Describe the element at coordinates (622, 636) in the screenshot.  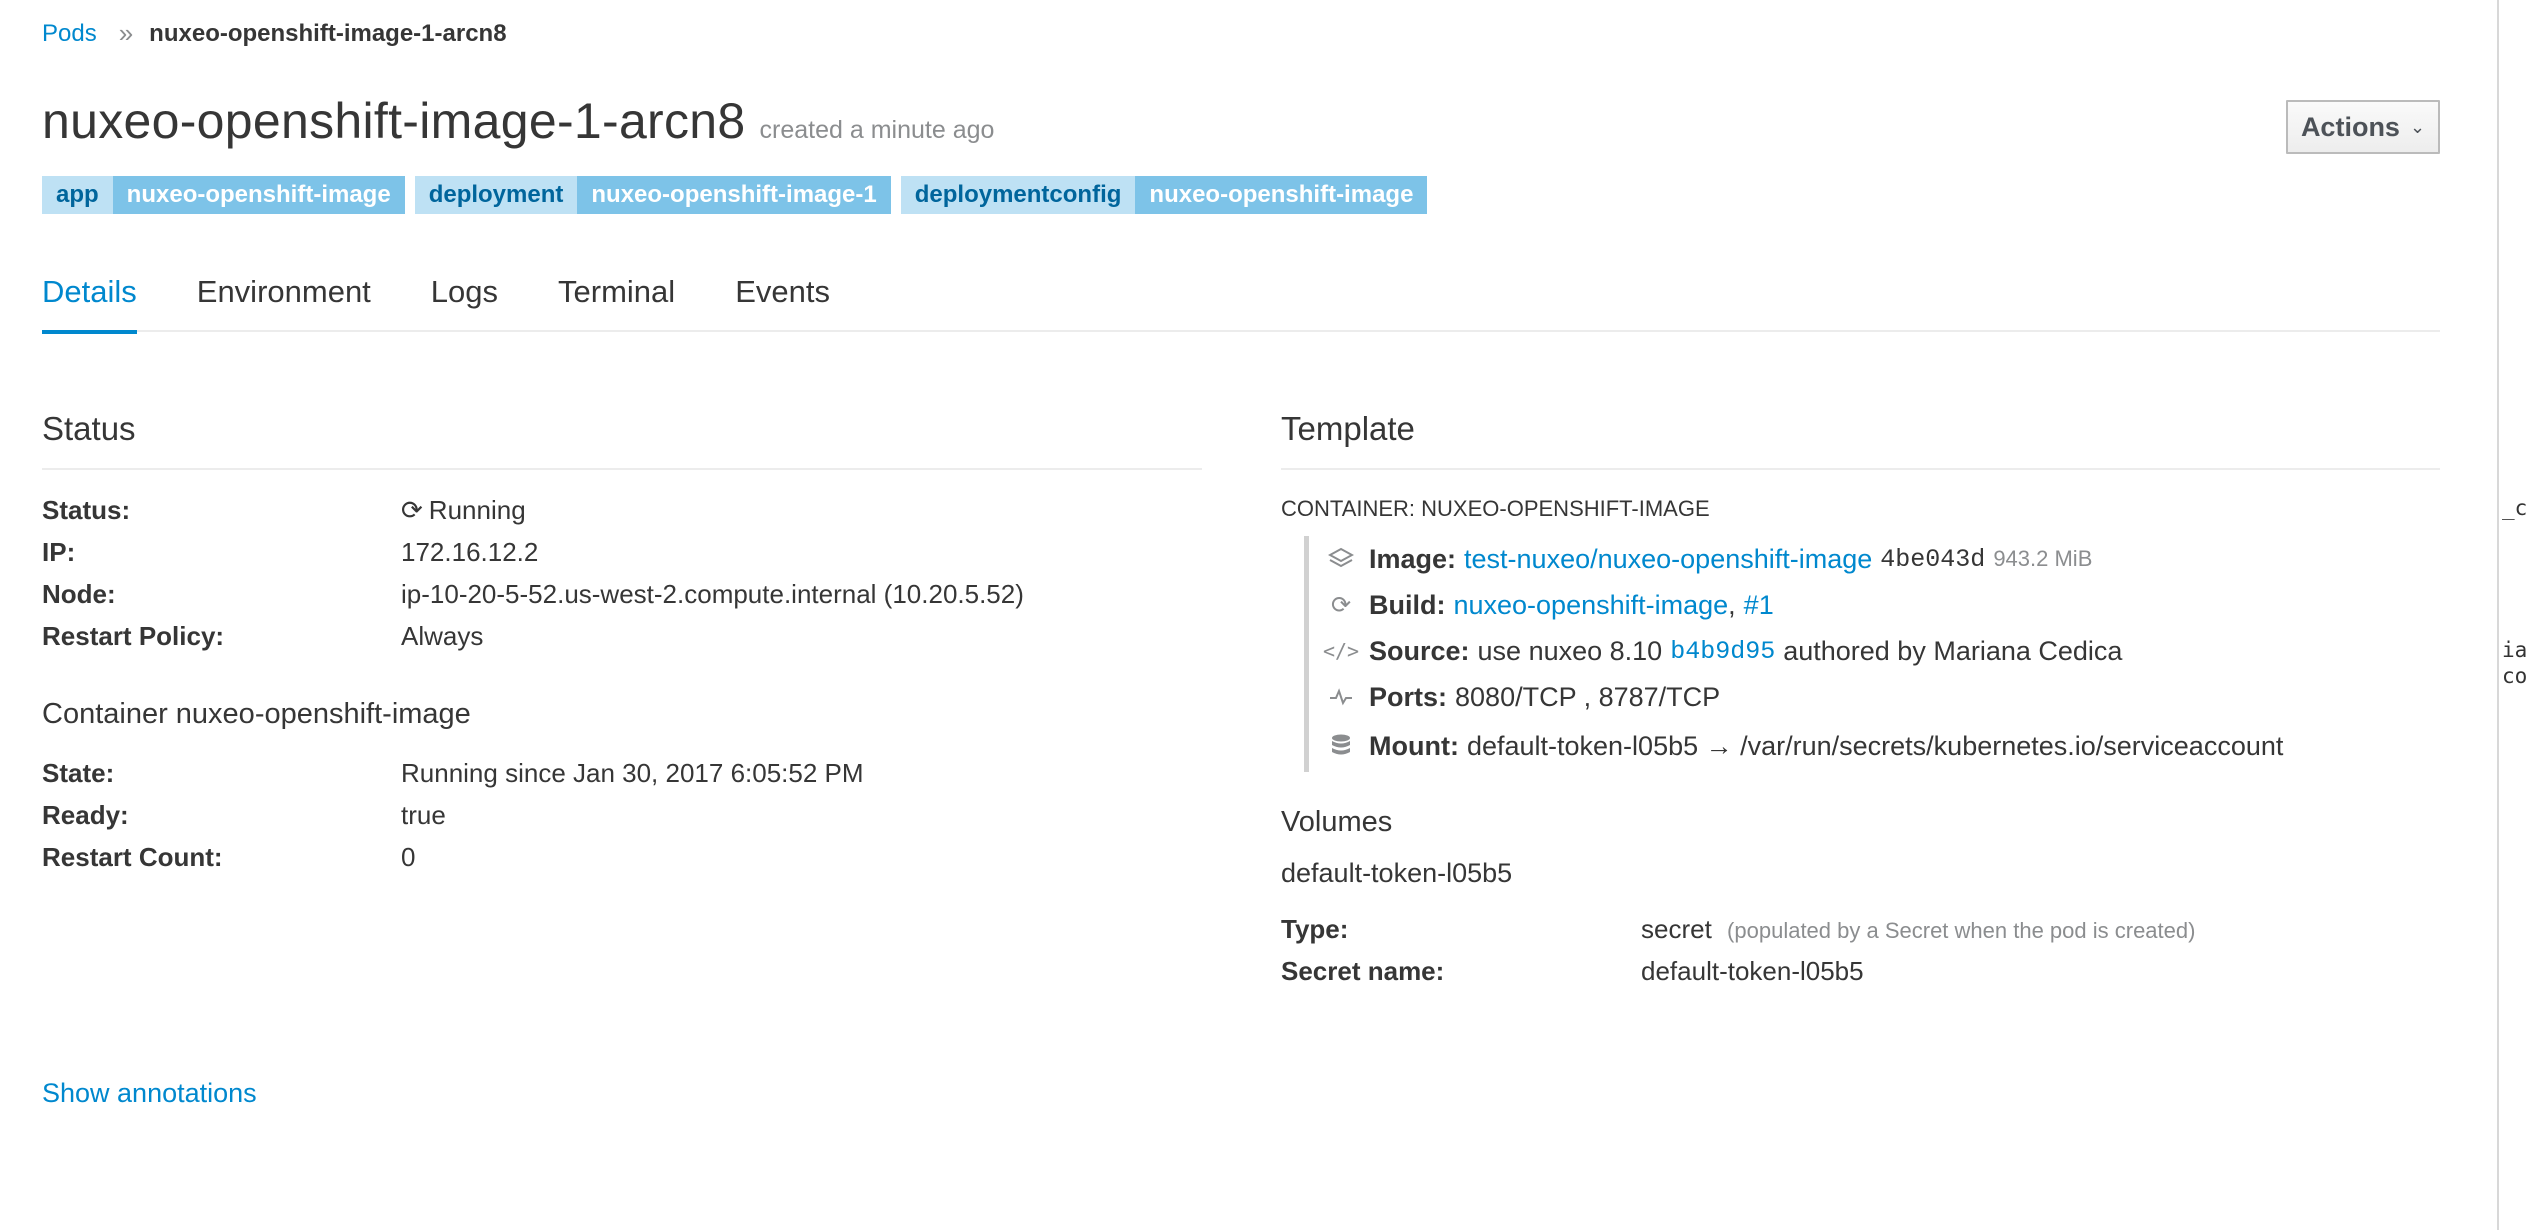
I see `restart-policy-row: Restart Policy: Always` at that location.